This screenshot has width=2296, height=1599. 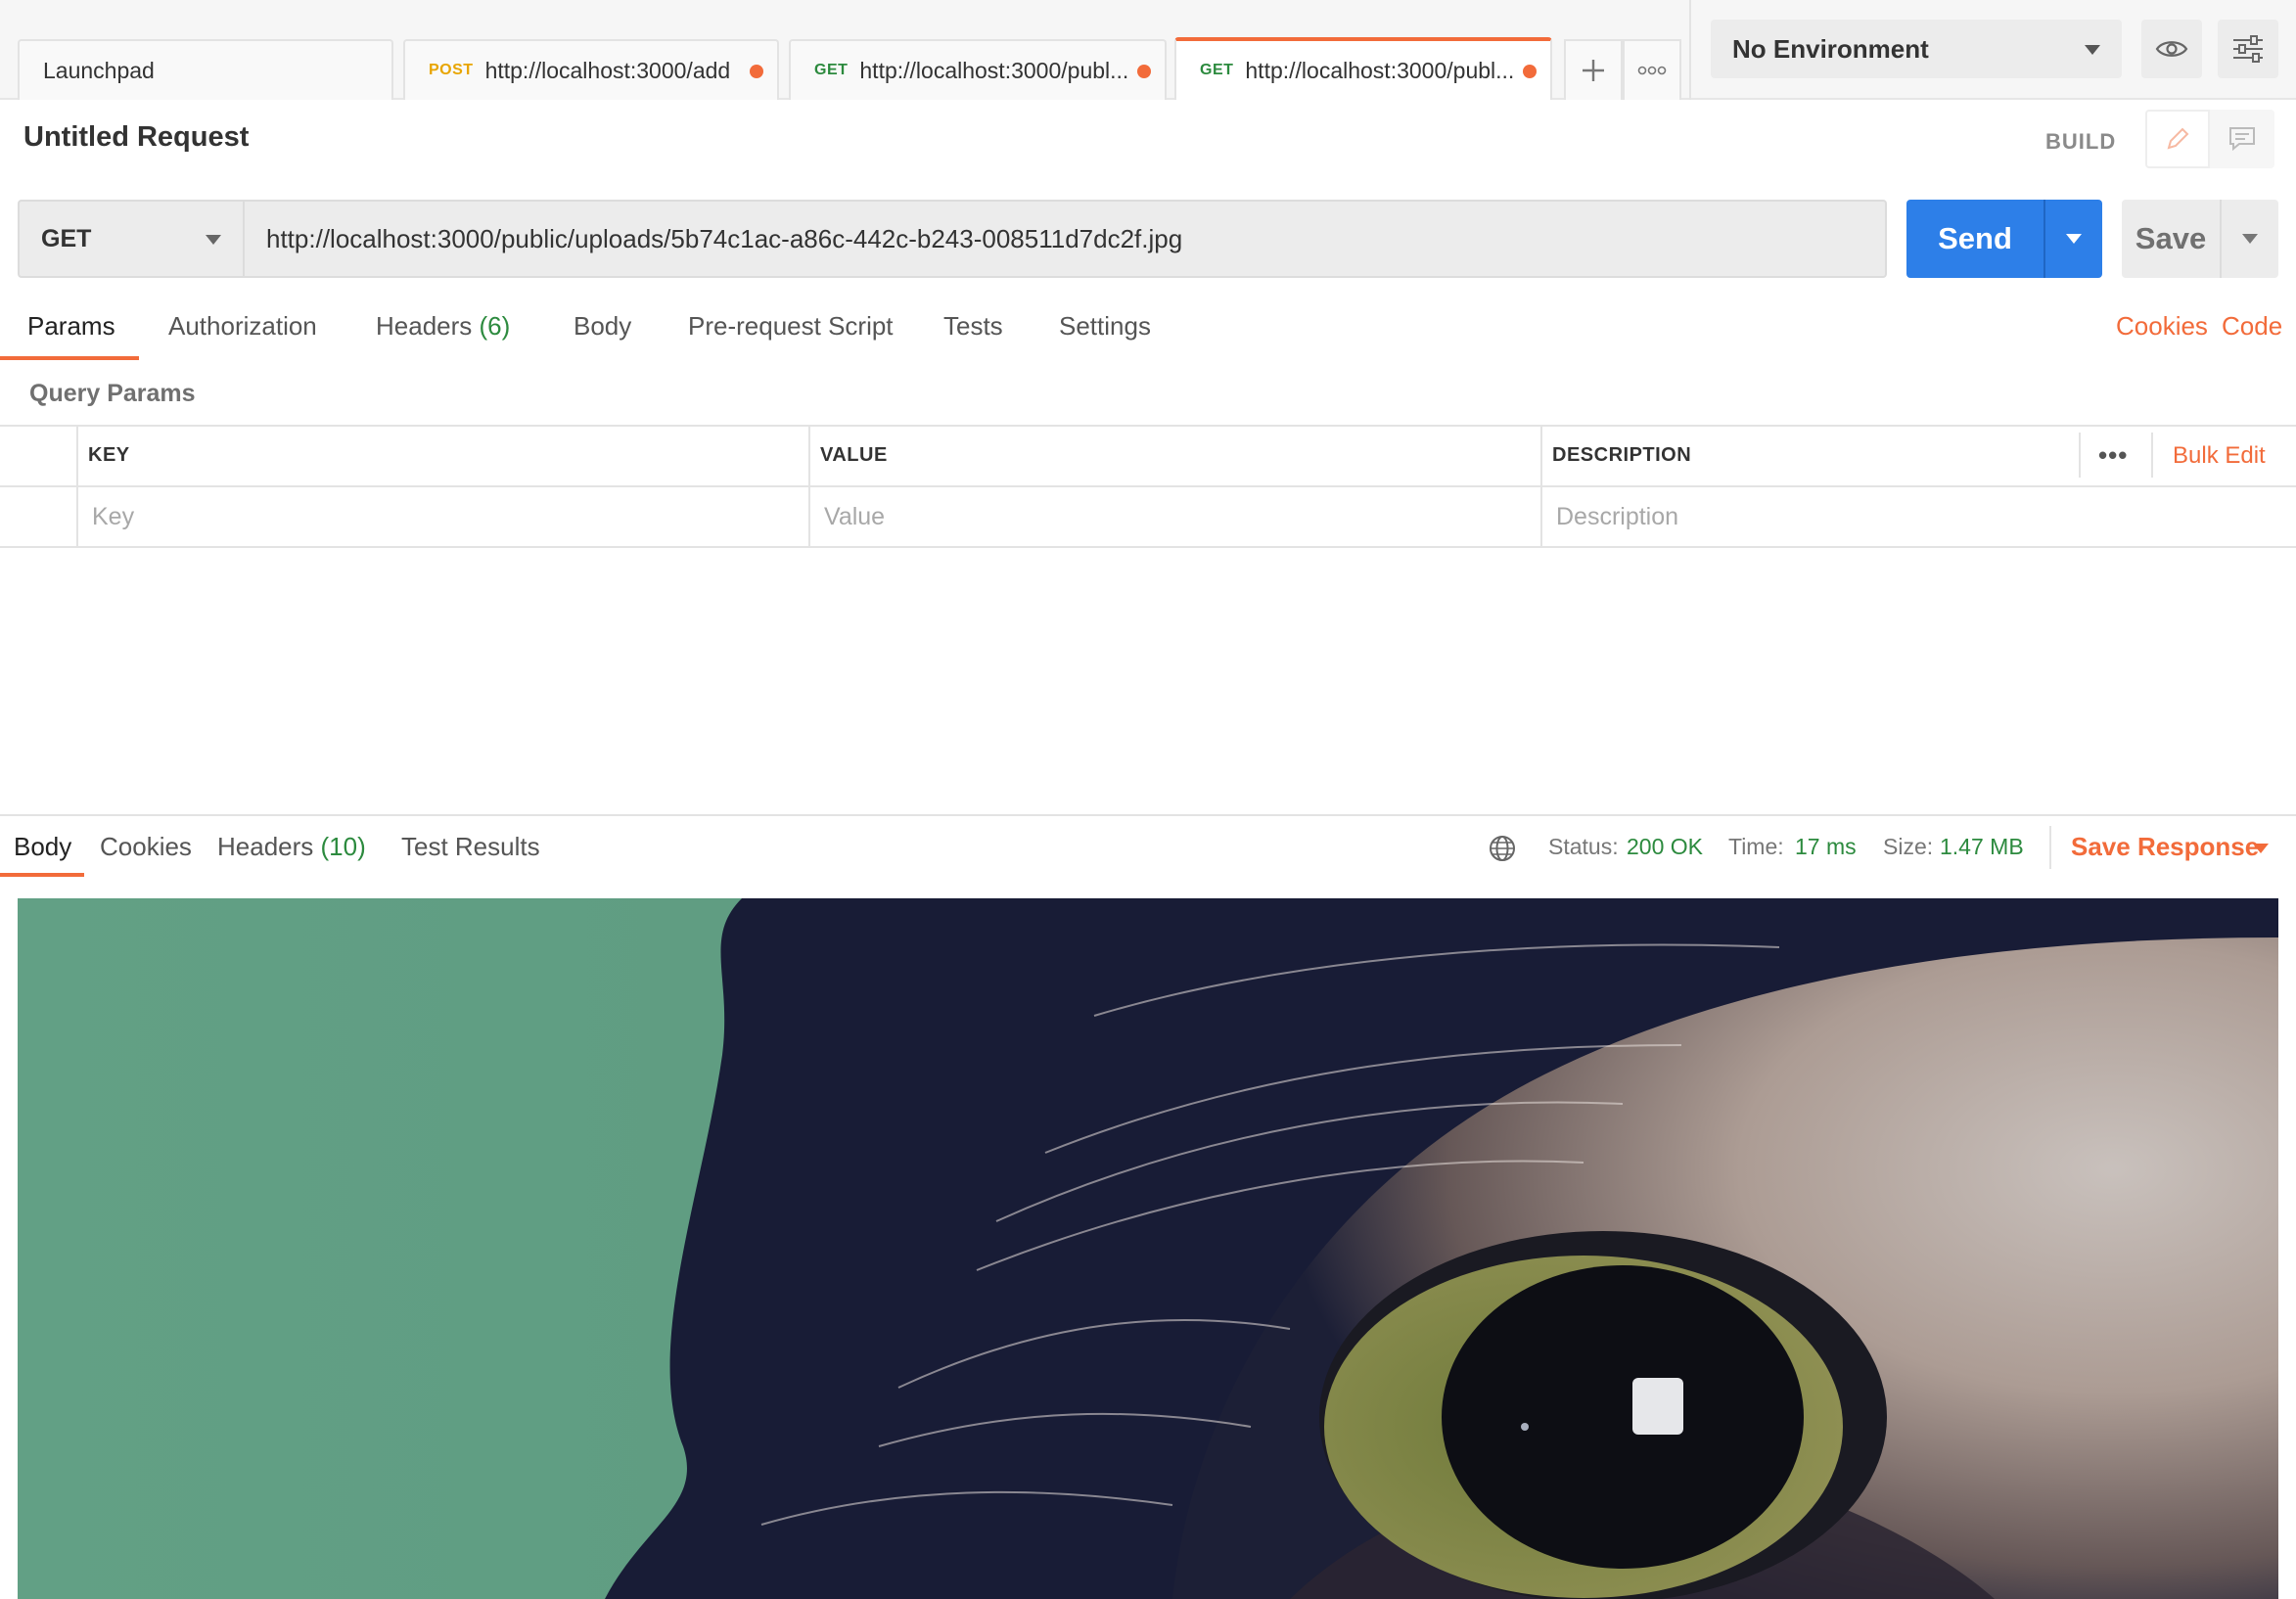 I want to click on time-label: Time:, so click(x=1756, y=846).